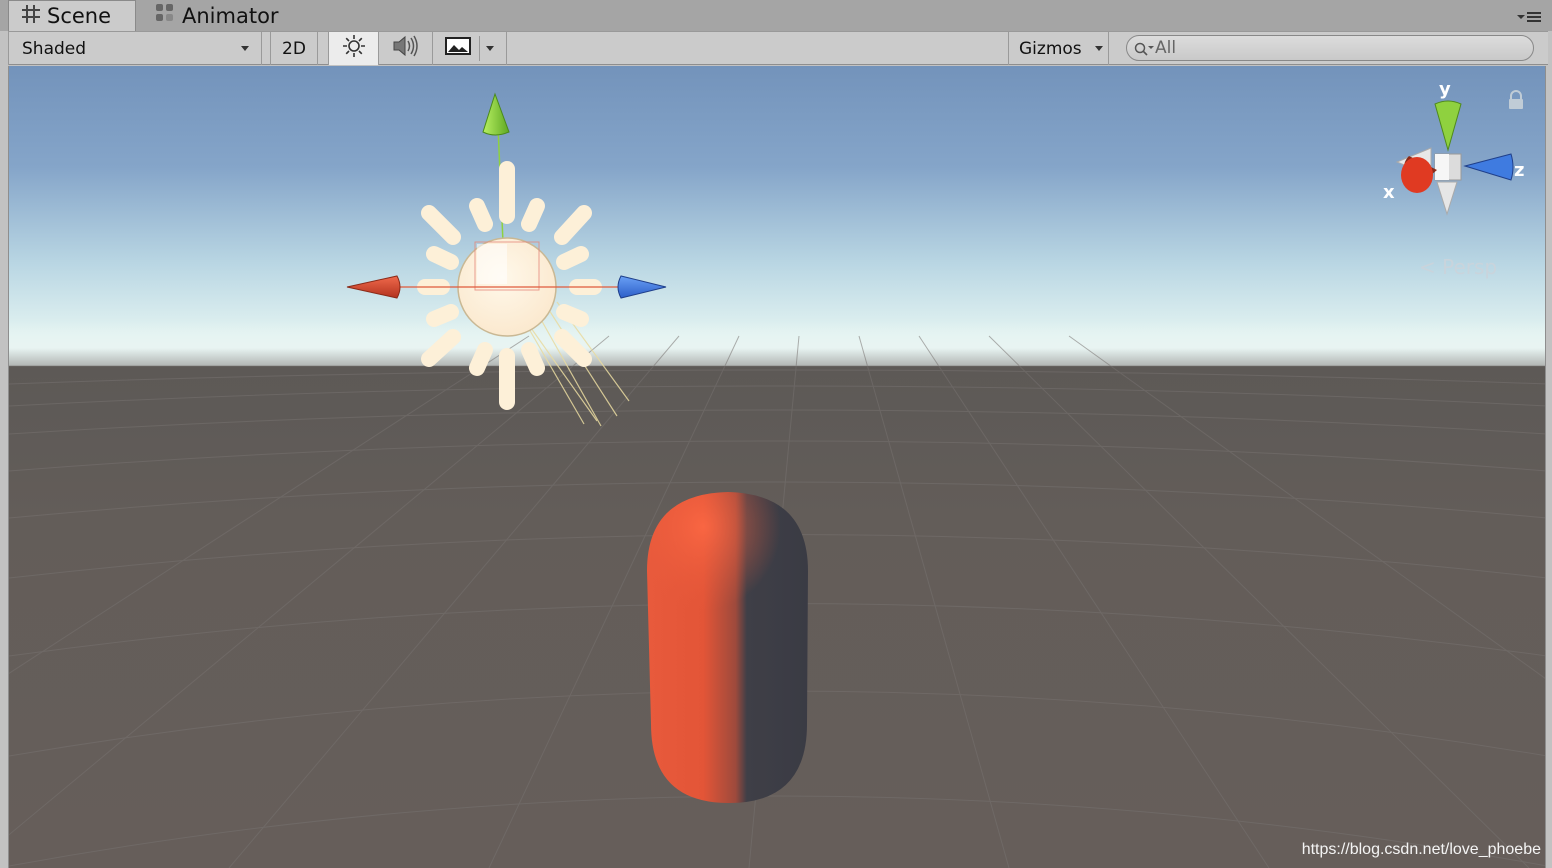 The image size is (1552, 868). What do you see at coordinates (135, 48) in the screenshot?
I see `shading-mode-dropdown: Shaded` at bounding box center [135, 48].